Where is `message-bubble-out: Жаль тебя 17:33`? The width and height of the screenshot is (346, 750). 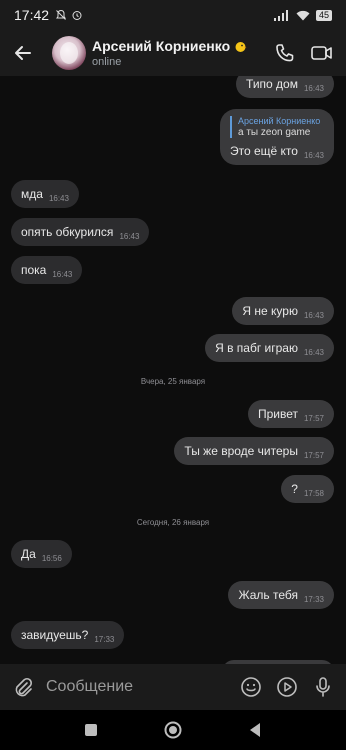
message-bubble-out: Жаль тебя 17:33 is located at coordinates (281, 595).